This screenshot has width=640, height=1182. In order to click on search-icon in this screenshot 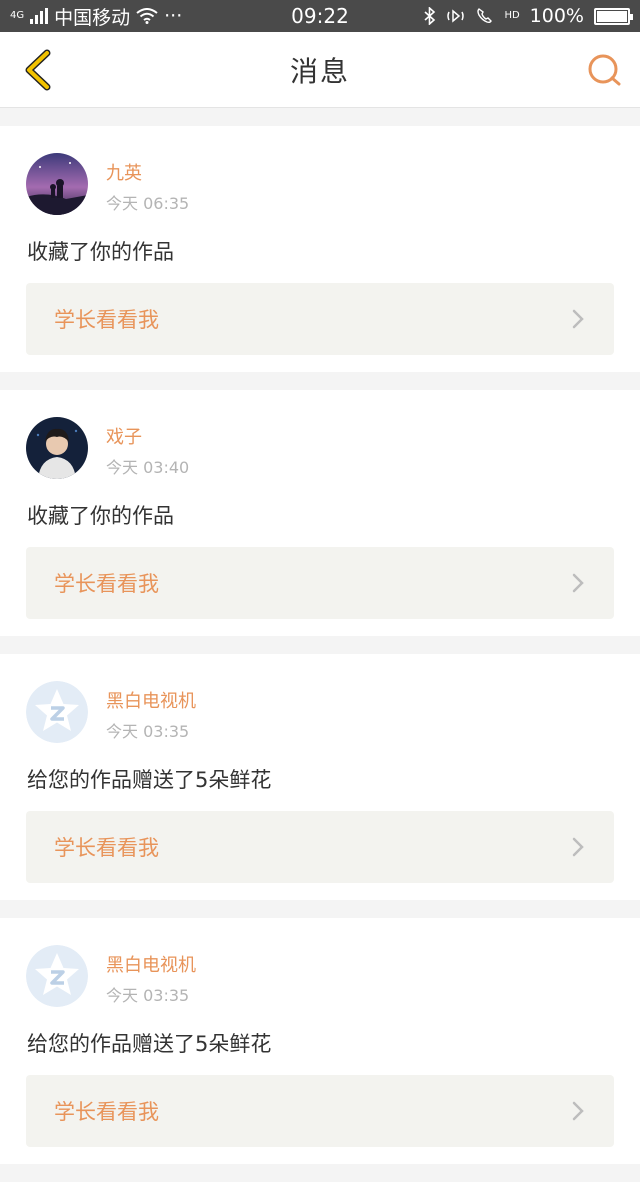, I will do `click(604, 70)`.